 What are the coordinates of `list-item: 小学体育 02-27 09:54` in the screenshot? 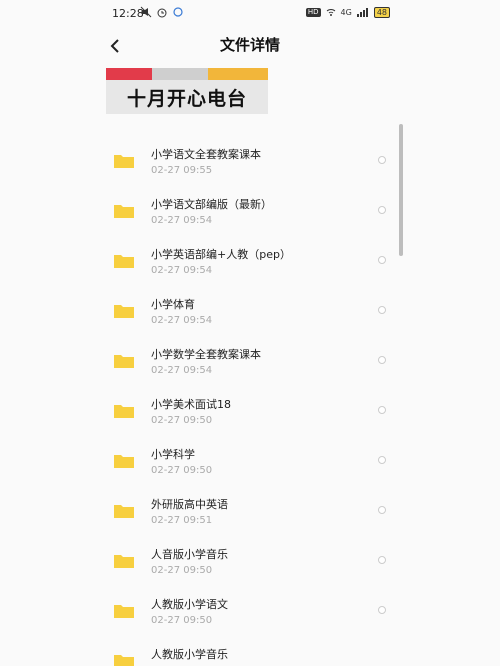 It's located at (250, 305).